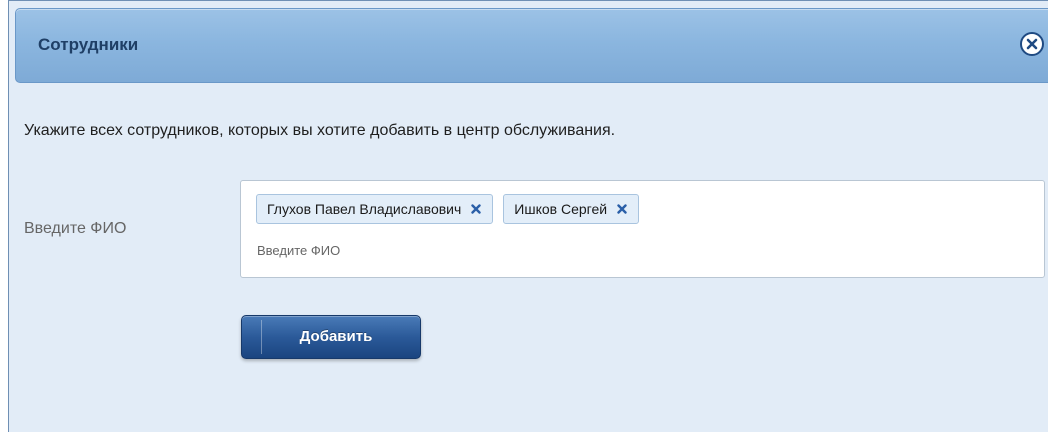 Image resolution: width=1048 pixels, height=432 pixels. What do you see at coordinates (75, 228) in the screenshot?
I see `employee-field-label: Введите ФИО` at bounding box center [75, 228].